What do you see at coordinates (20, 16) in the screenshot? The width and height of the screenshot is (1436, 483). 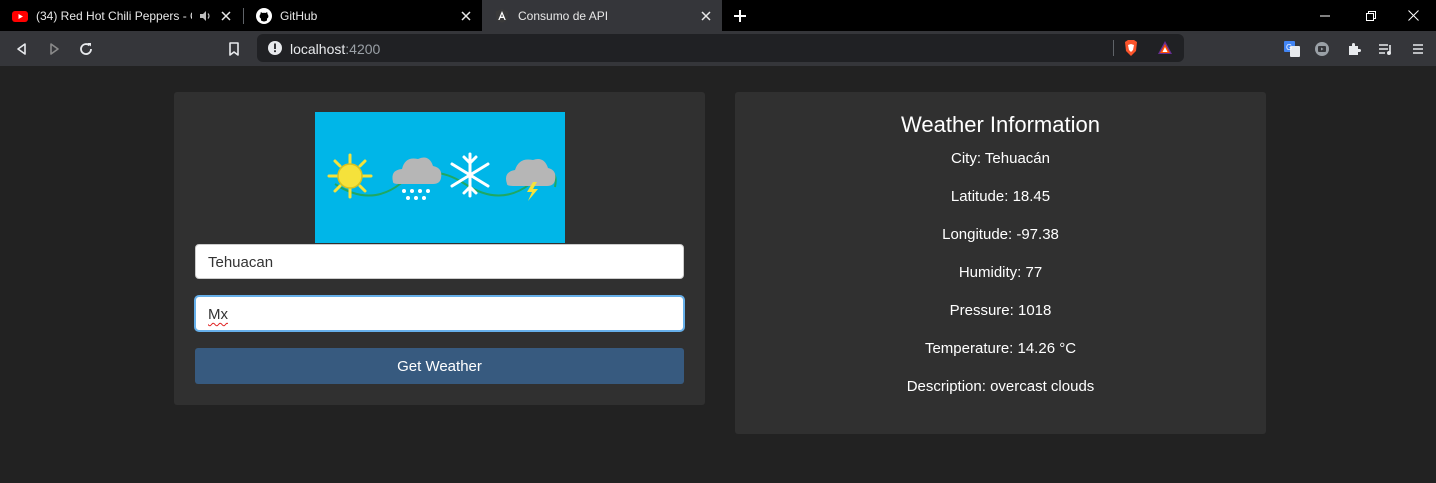 I see `youtube-icon` at bounding box center [20, 16].